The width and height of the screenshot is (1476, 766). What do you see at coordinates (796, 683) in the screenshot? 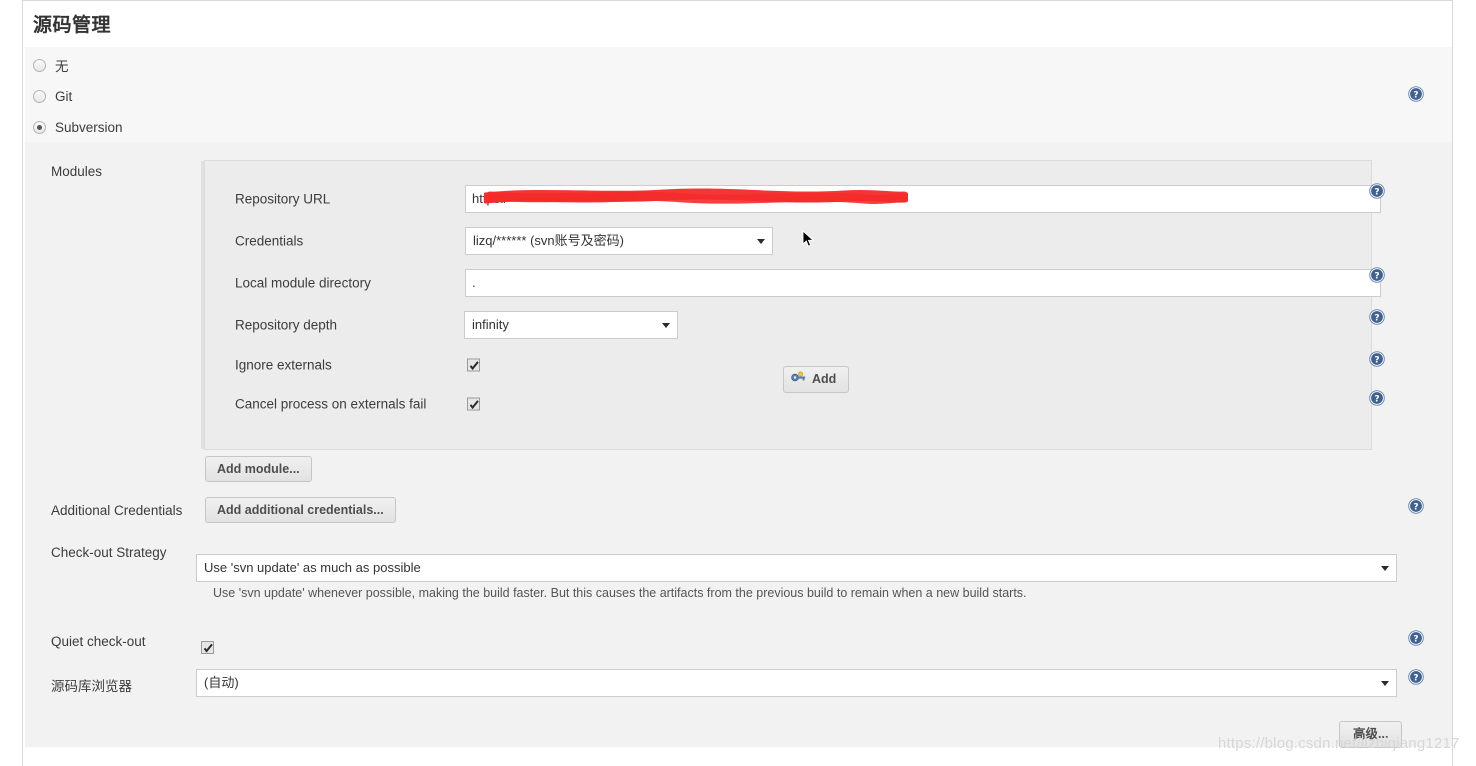
I see `repository-browser-select: (自动)` at bounding box center [796, 683].